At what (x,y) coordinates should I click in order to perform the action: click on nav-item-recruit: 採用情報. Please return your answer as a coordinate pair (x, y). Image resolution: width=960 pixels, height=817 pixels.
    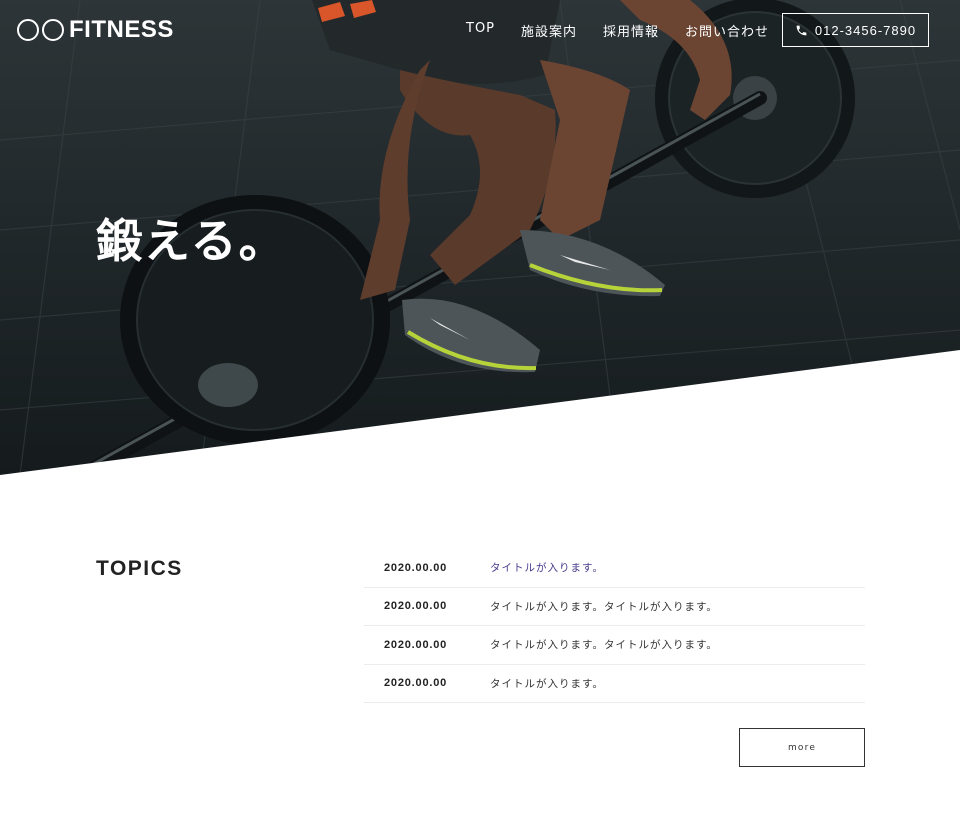
    Looking at the image, I should click on (631, 30).